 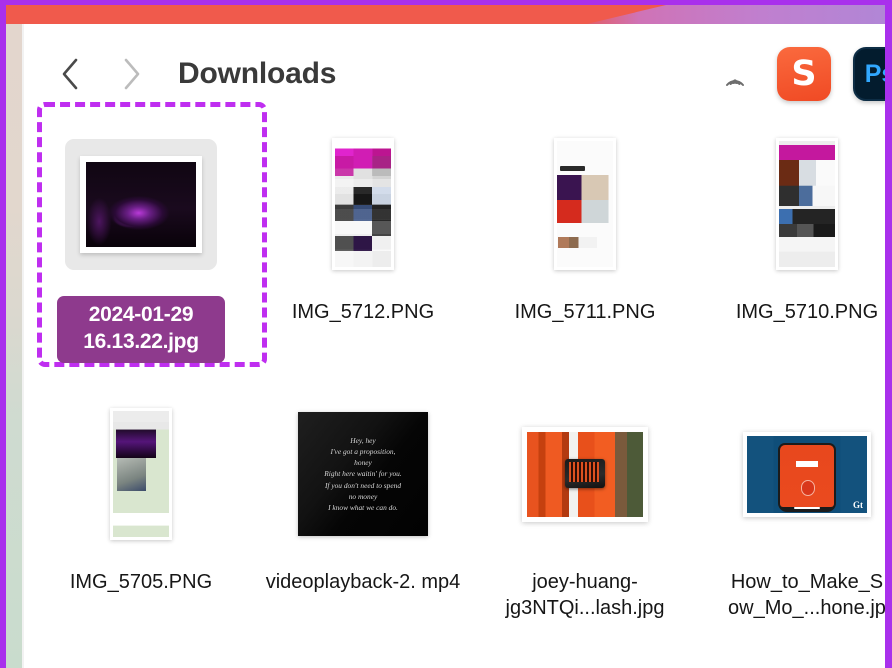 I want to click on desktop-edge-strip, so click(x=14, y=346).